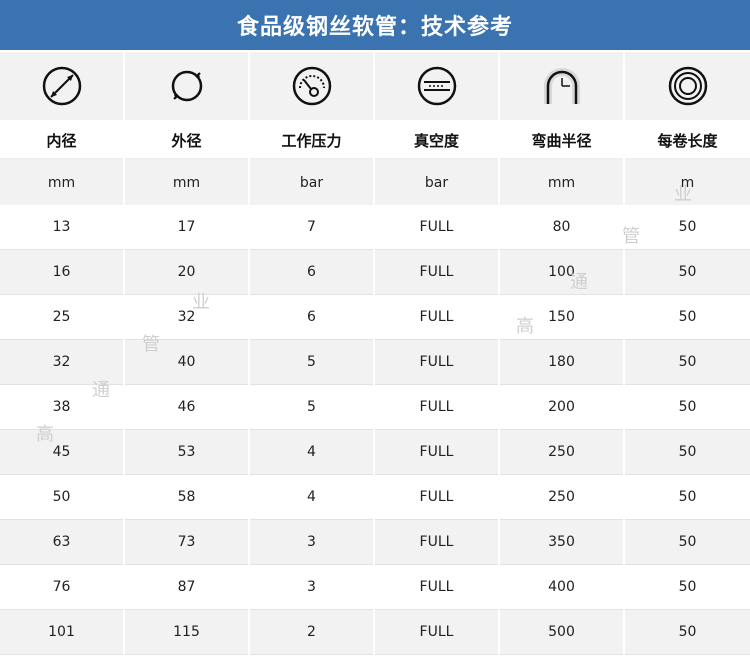  What do you see at coordinates (311, 141) in the screenshot?
I see `column-header: 工作压力` at bounding box center [311, 141].